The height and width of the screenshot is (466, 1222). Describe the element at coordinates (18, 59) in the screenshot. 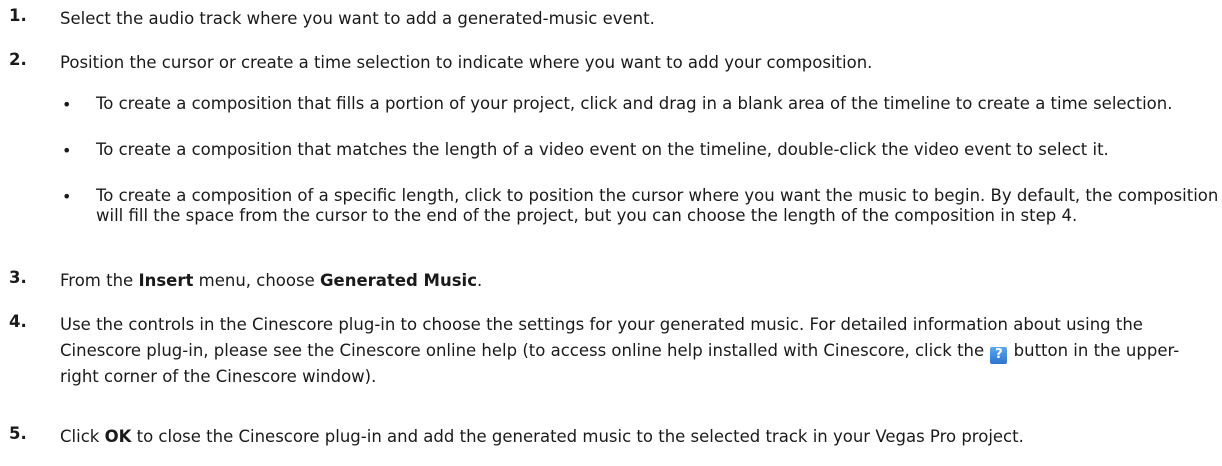

I see `step-number: 2.` at that location.